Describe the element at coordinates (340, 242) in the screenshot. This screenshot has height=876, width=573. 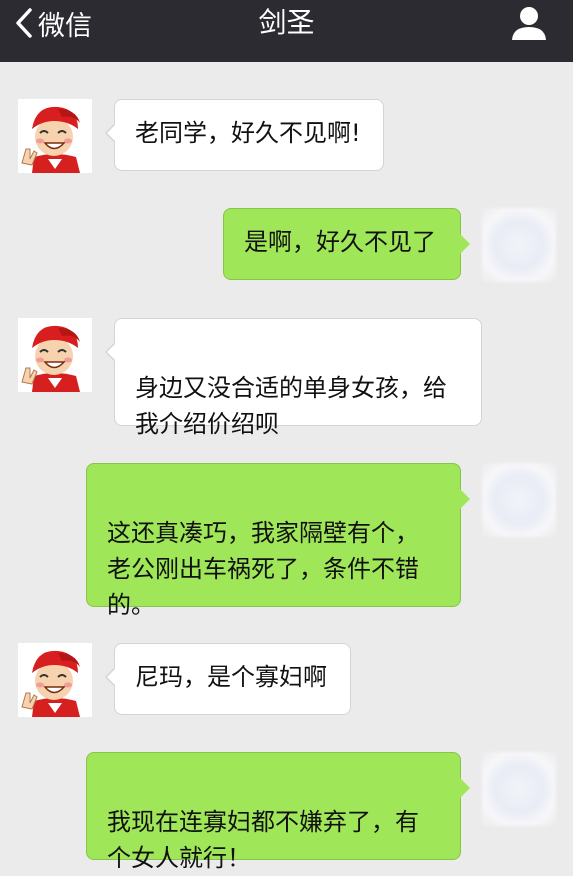
I see `message-text: 是啊，好久不见了` at that location.